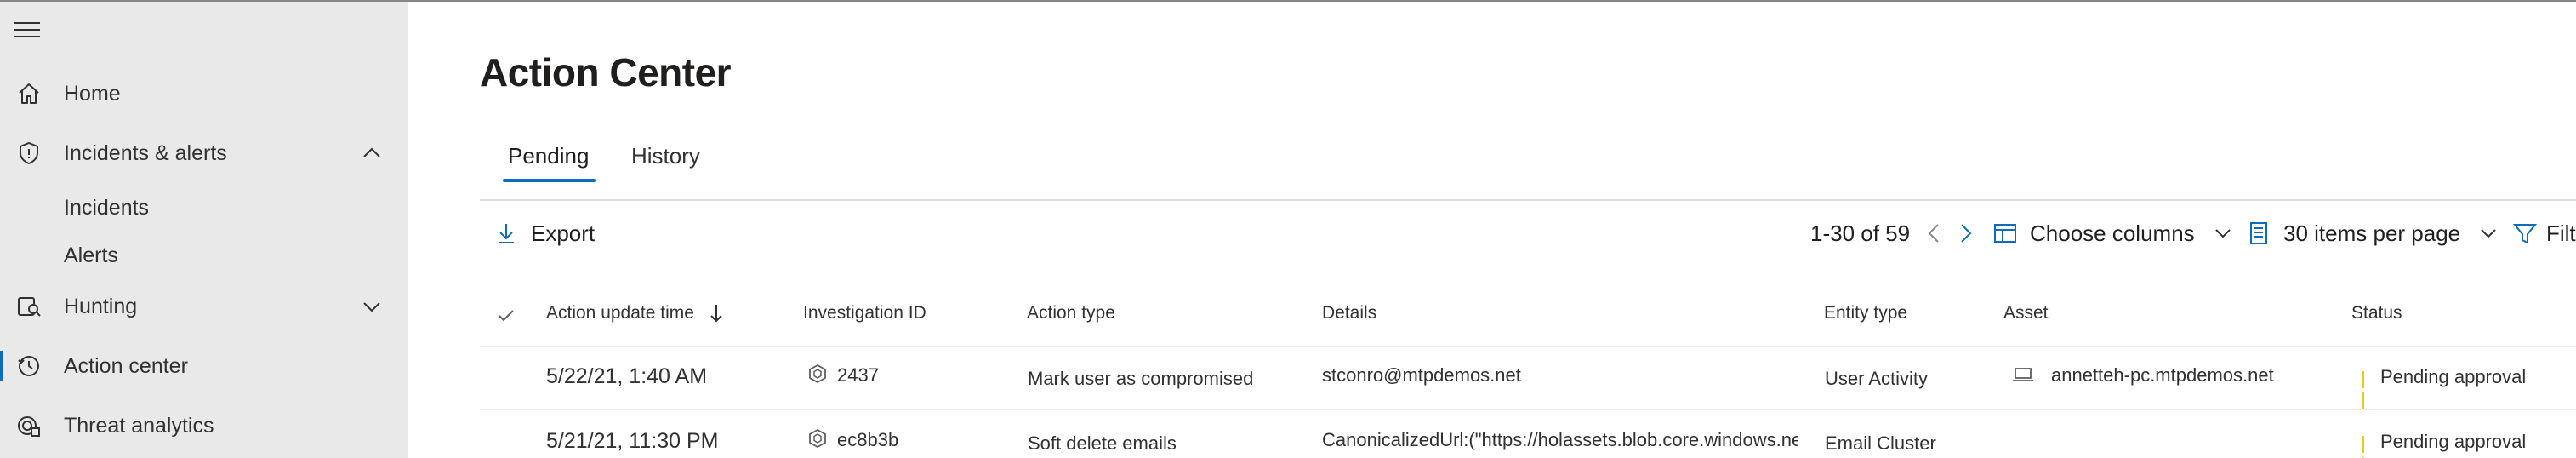 The image size is (2576, 458). What do you see at coordinates (506, 316) in the screenshot?
I see `select-all-checkmark-icon` at bounding box center [506, 316].